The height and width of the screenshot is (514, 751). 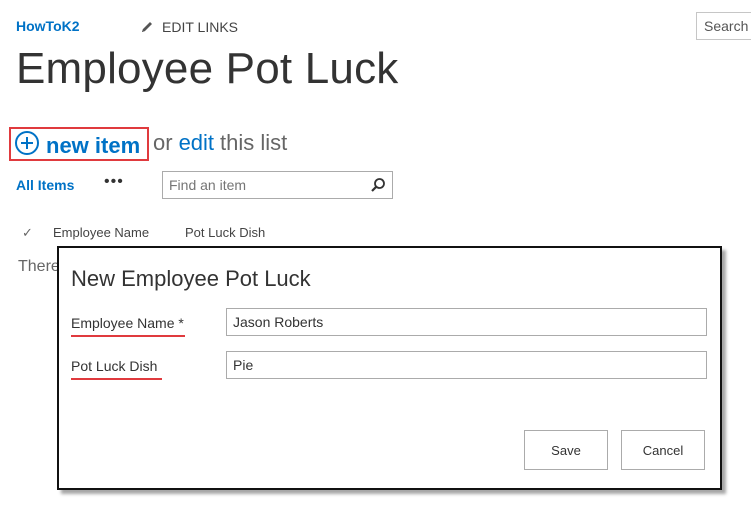 What do you see at coordinates (191, 278) in the screenshot?
I see `dialog-title: New Employee Pot Luck` at bounding box center [191, 278].